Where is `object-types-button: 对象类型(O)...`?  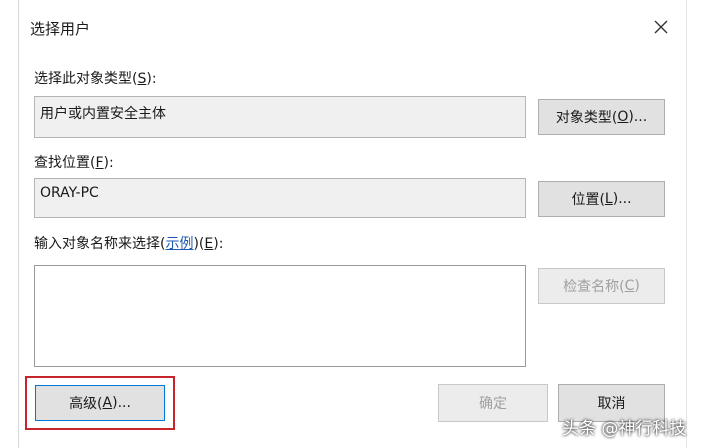 object-types-button: 对象类型(O)... is located at coordinates (601, 117).